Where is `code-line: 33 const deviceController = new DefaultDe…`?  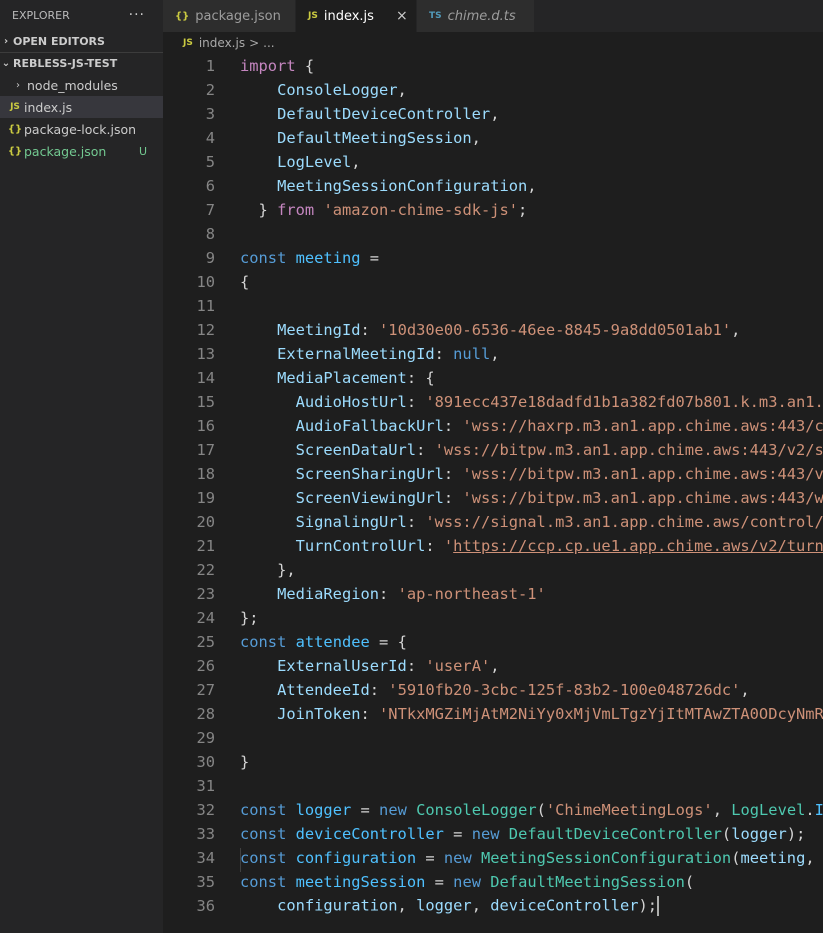
code-line: 33 const deviceController = new DefaultDe… is located at coordinates (493, 834).